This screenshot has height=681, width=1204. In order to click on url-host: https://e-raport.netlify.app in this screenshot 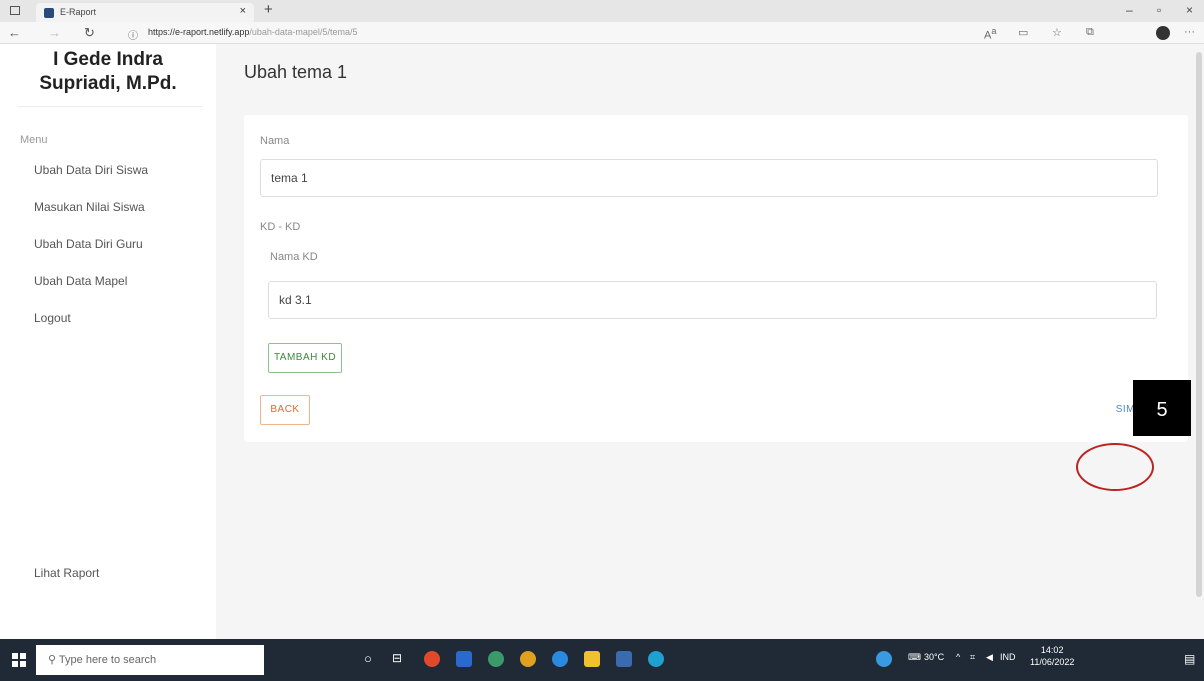, I will do `click(199, 32)`.